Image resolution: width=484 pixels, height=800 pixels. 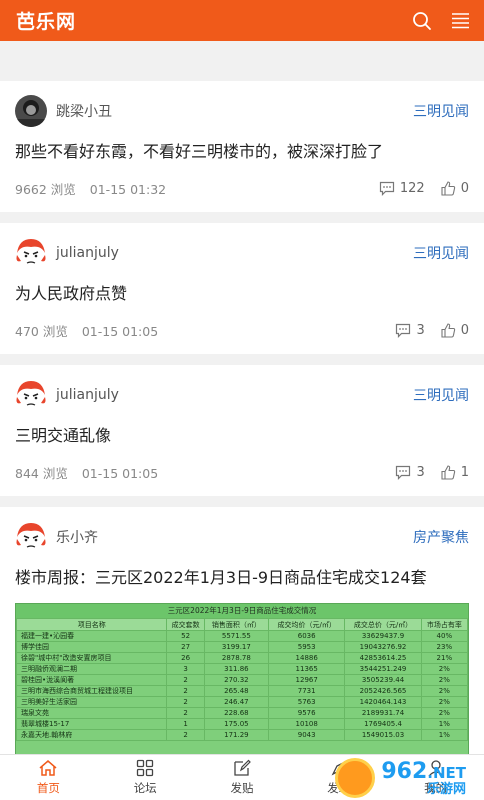 I want to click on author-name: 跳梁小丑, so click(x=84, y=111).